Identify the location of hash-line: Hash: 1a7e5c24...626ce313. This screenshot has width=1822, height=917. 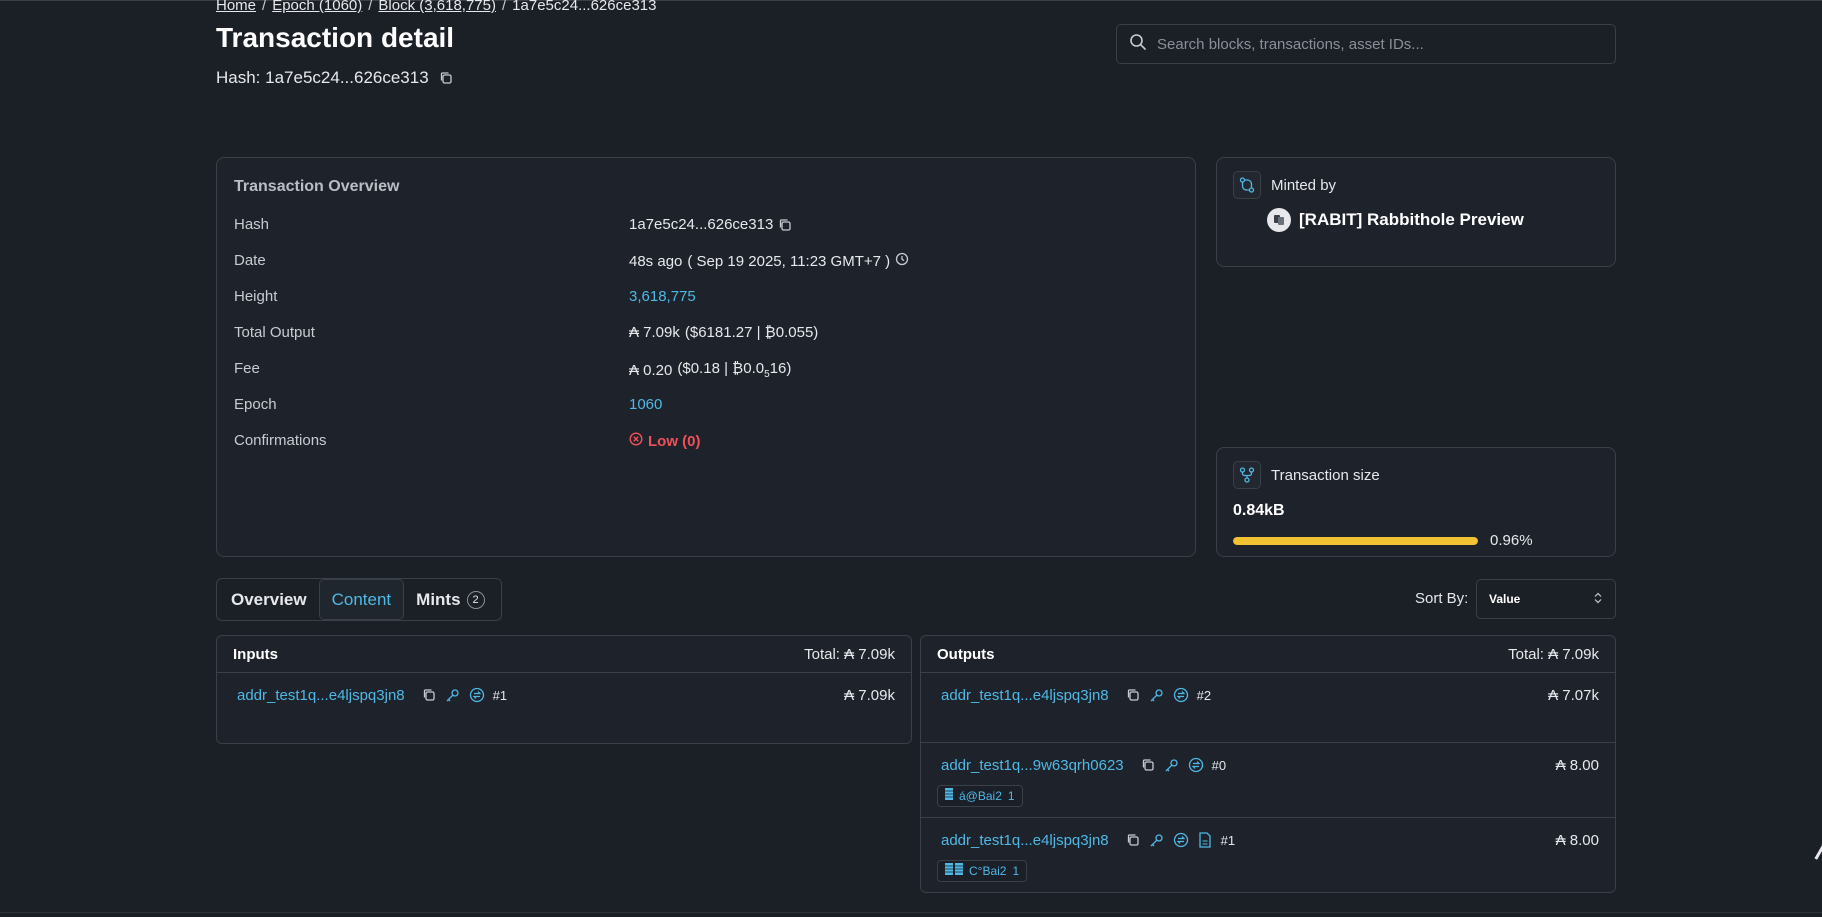
(334, 78).